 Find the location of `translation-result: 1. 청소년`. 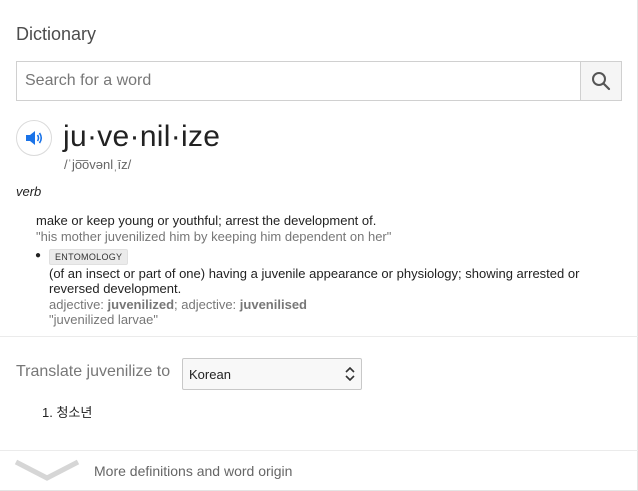

translation-result: 1. 청소년 is located at coordinates (67, 412).